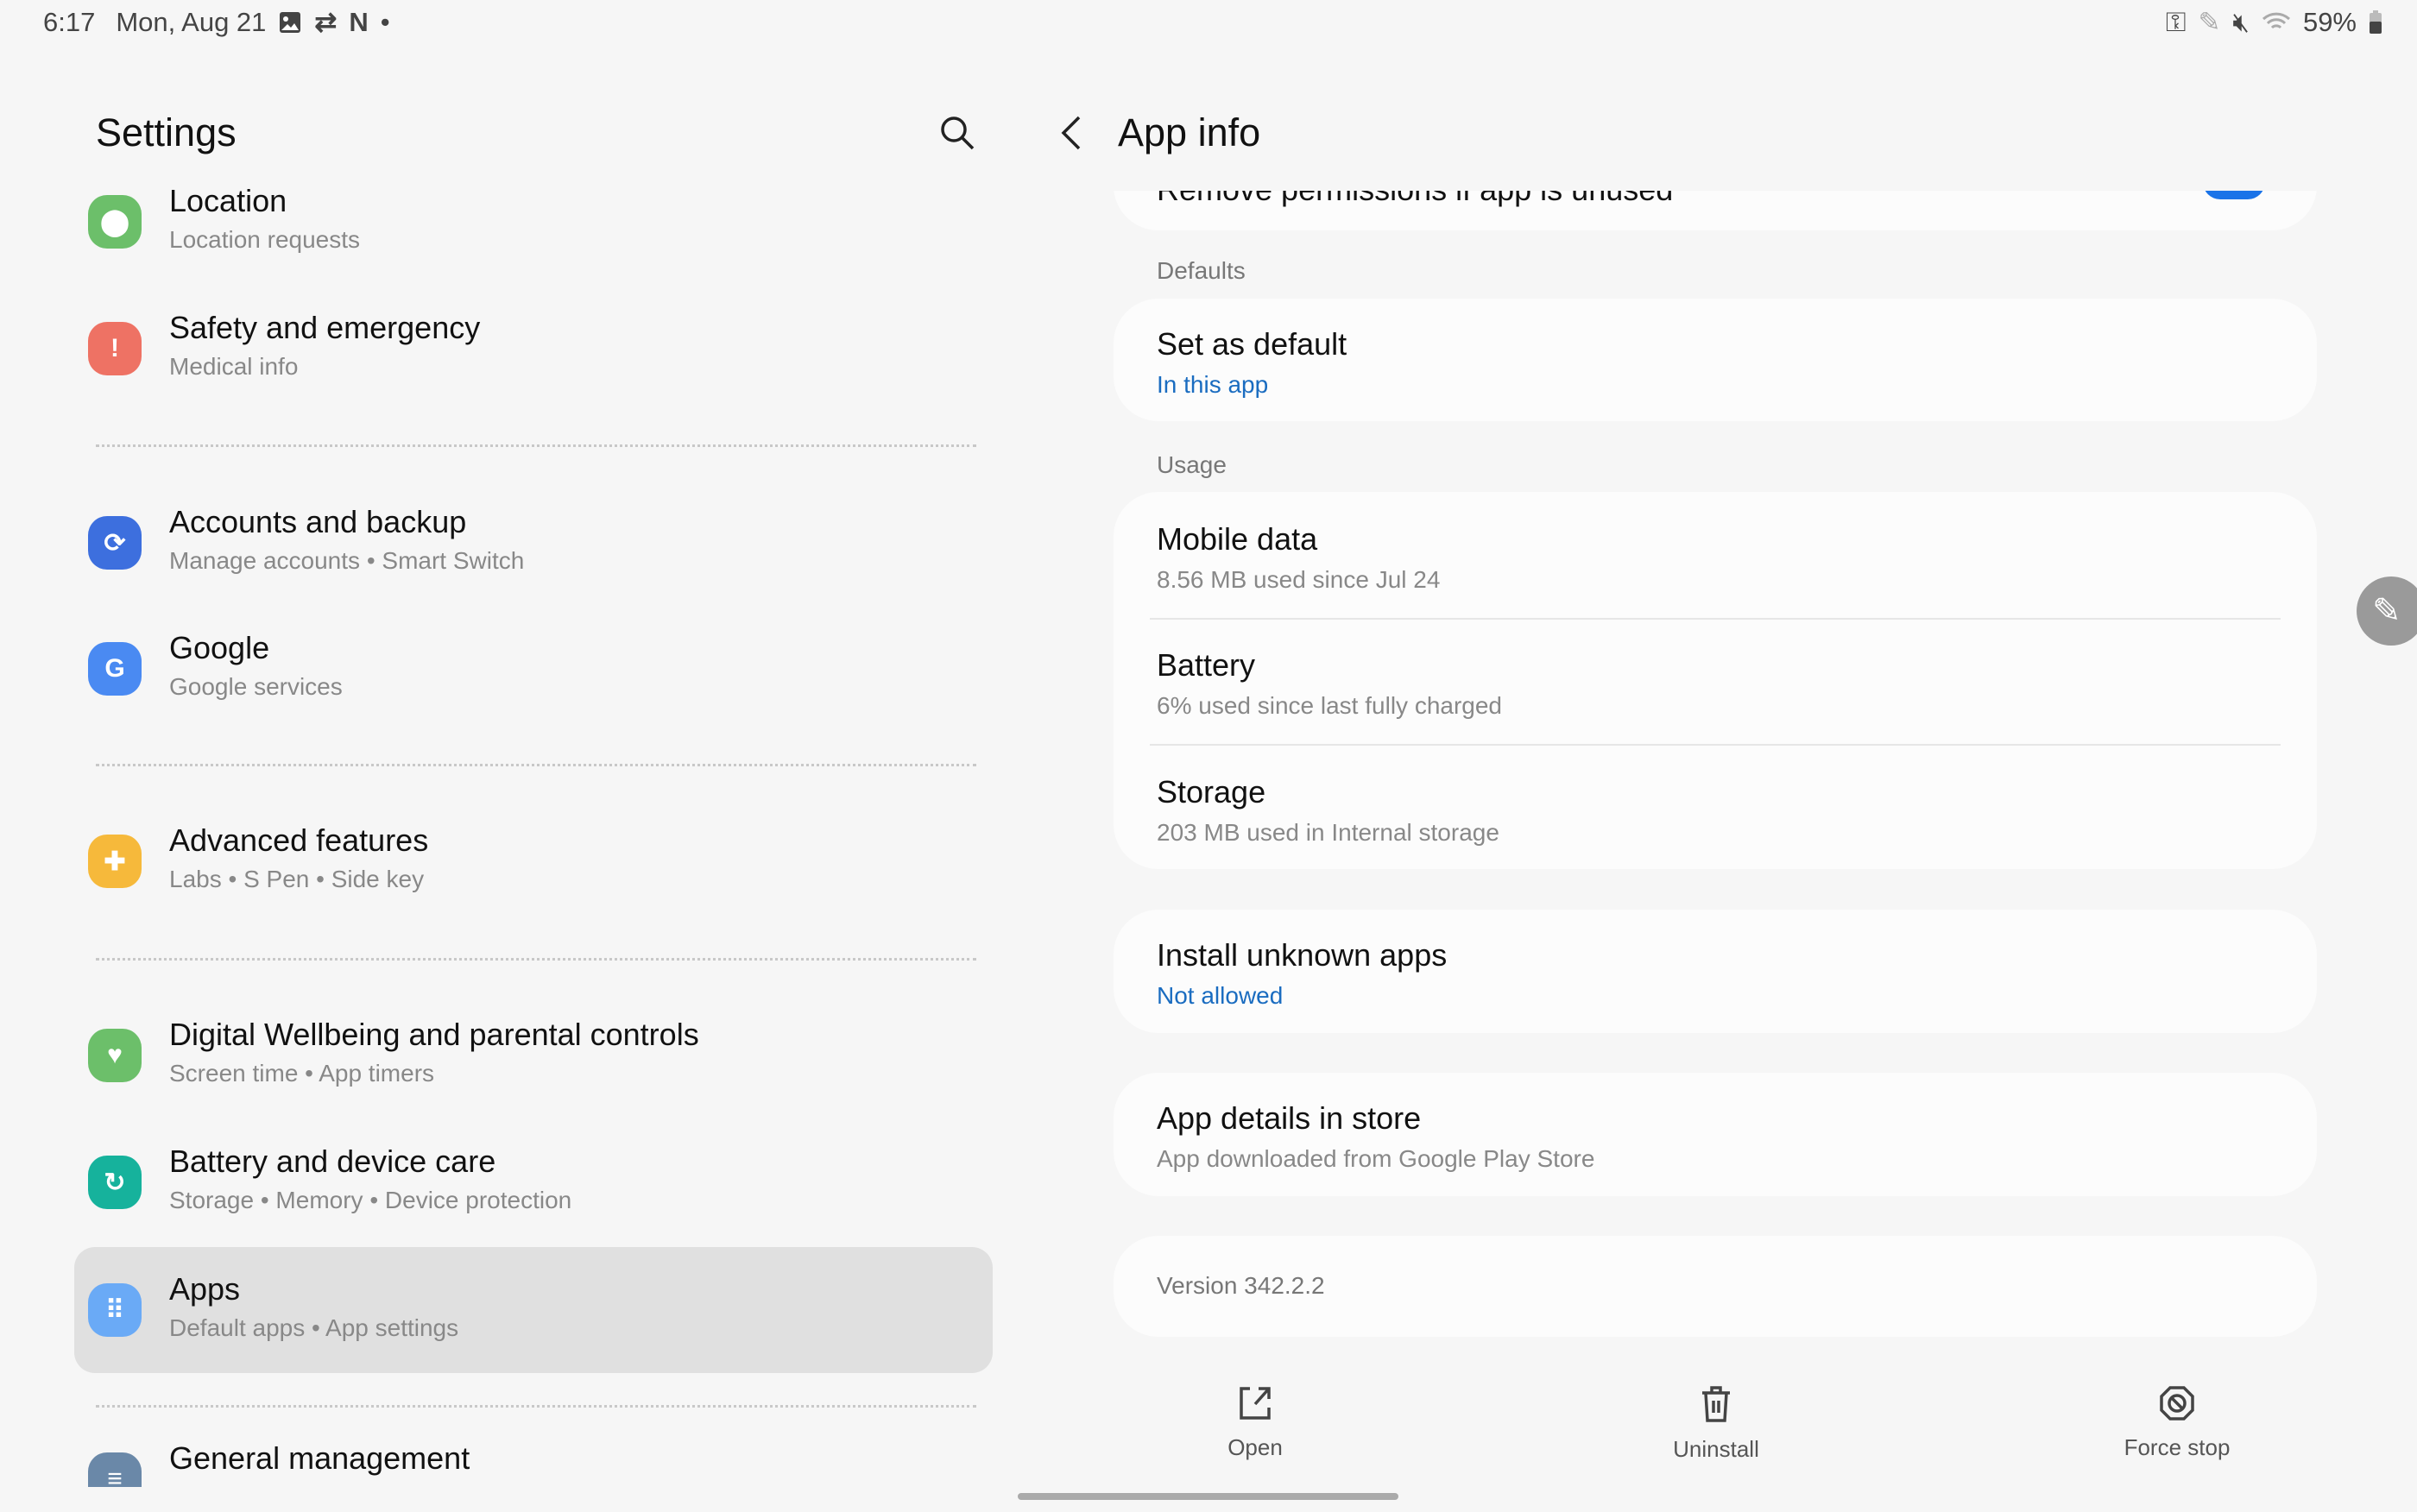 Image resolution: width=2417 pixels, height=1512 pixels. Describe the element at coordinates (326, 22) in the screenshot. I see `sync-icon: ⇄` at that location.